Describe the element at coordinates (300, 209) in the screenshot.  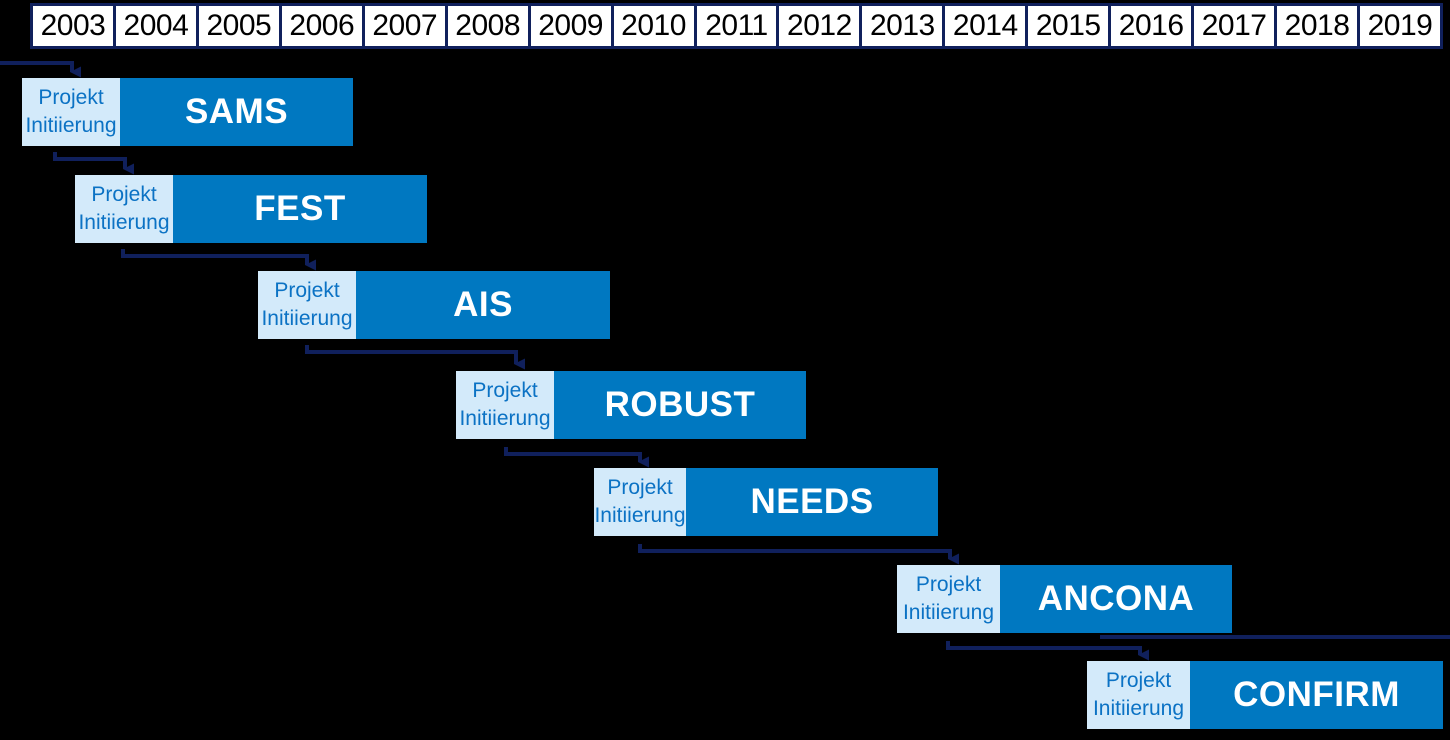
I see `project-bar-fest: FEST` at that location.